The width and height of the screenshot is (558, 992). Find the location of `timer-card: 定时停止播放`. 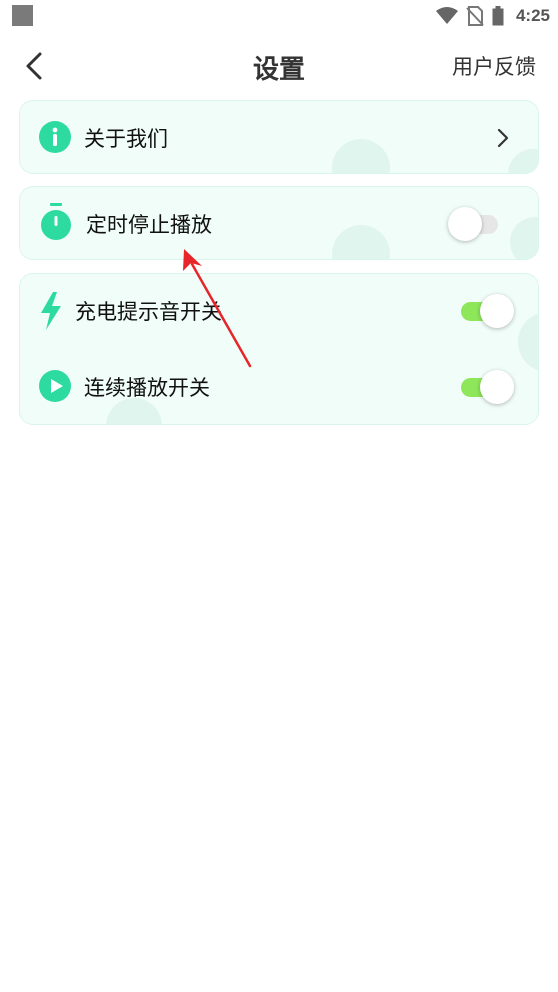

timer-card: 定时停止播放 is located at coordinates (279, 223).